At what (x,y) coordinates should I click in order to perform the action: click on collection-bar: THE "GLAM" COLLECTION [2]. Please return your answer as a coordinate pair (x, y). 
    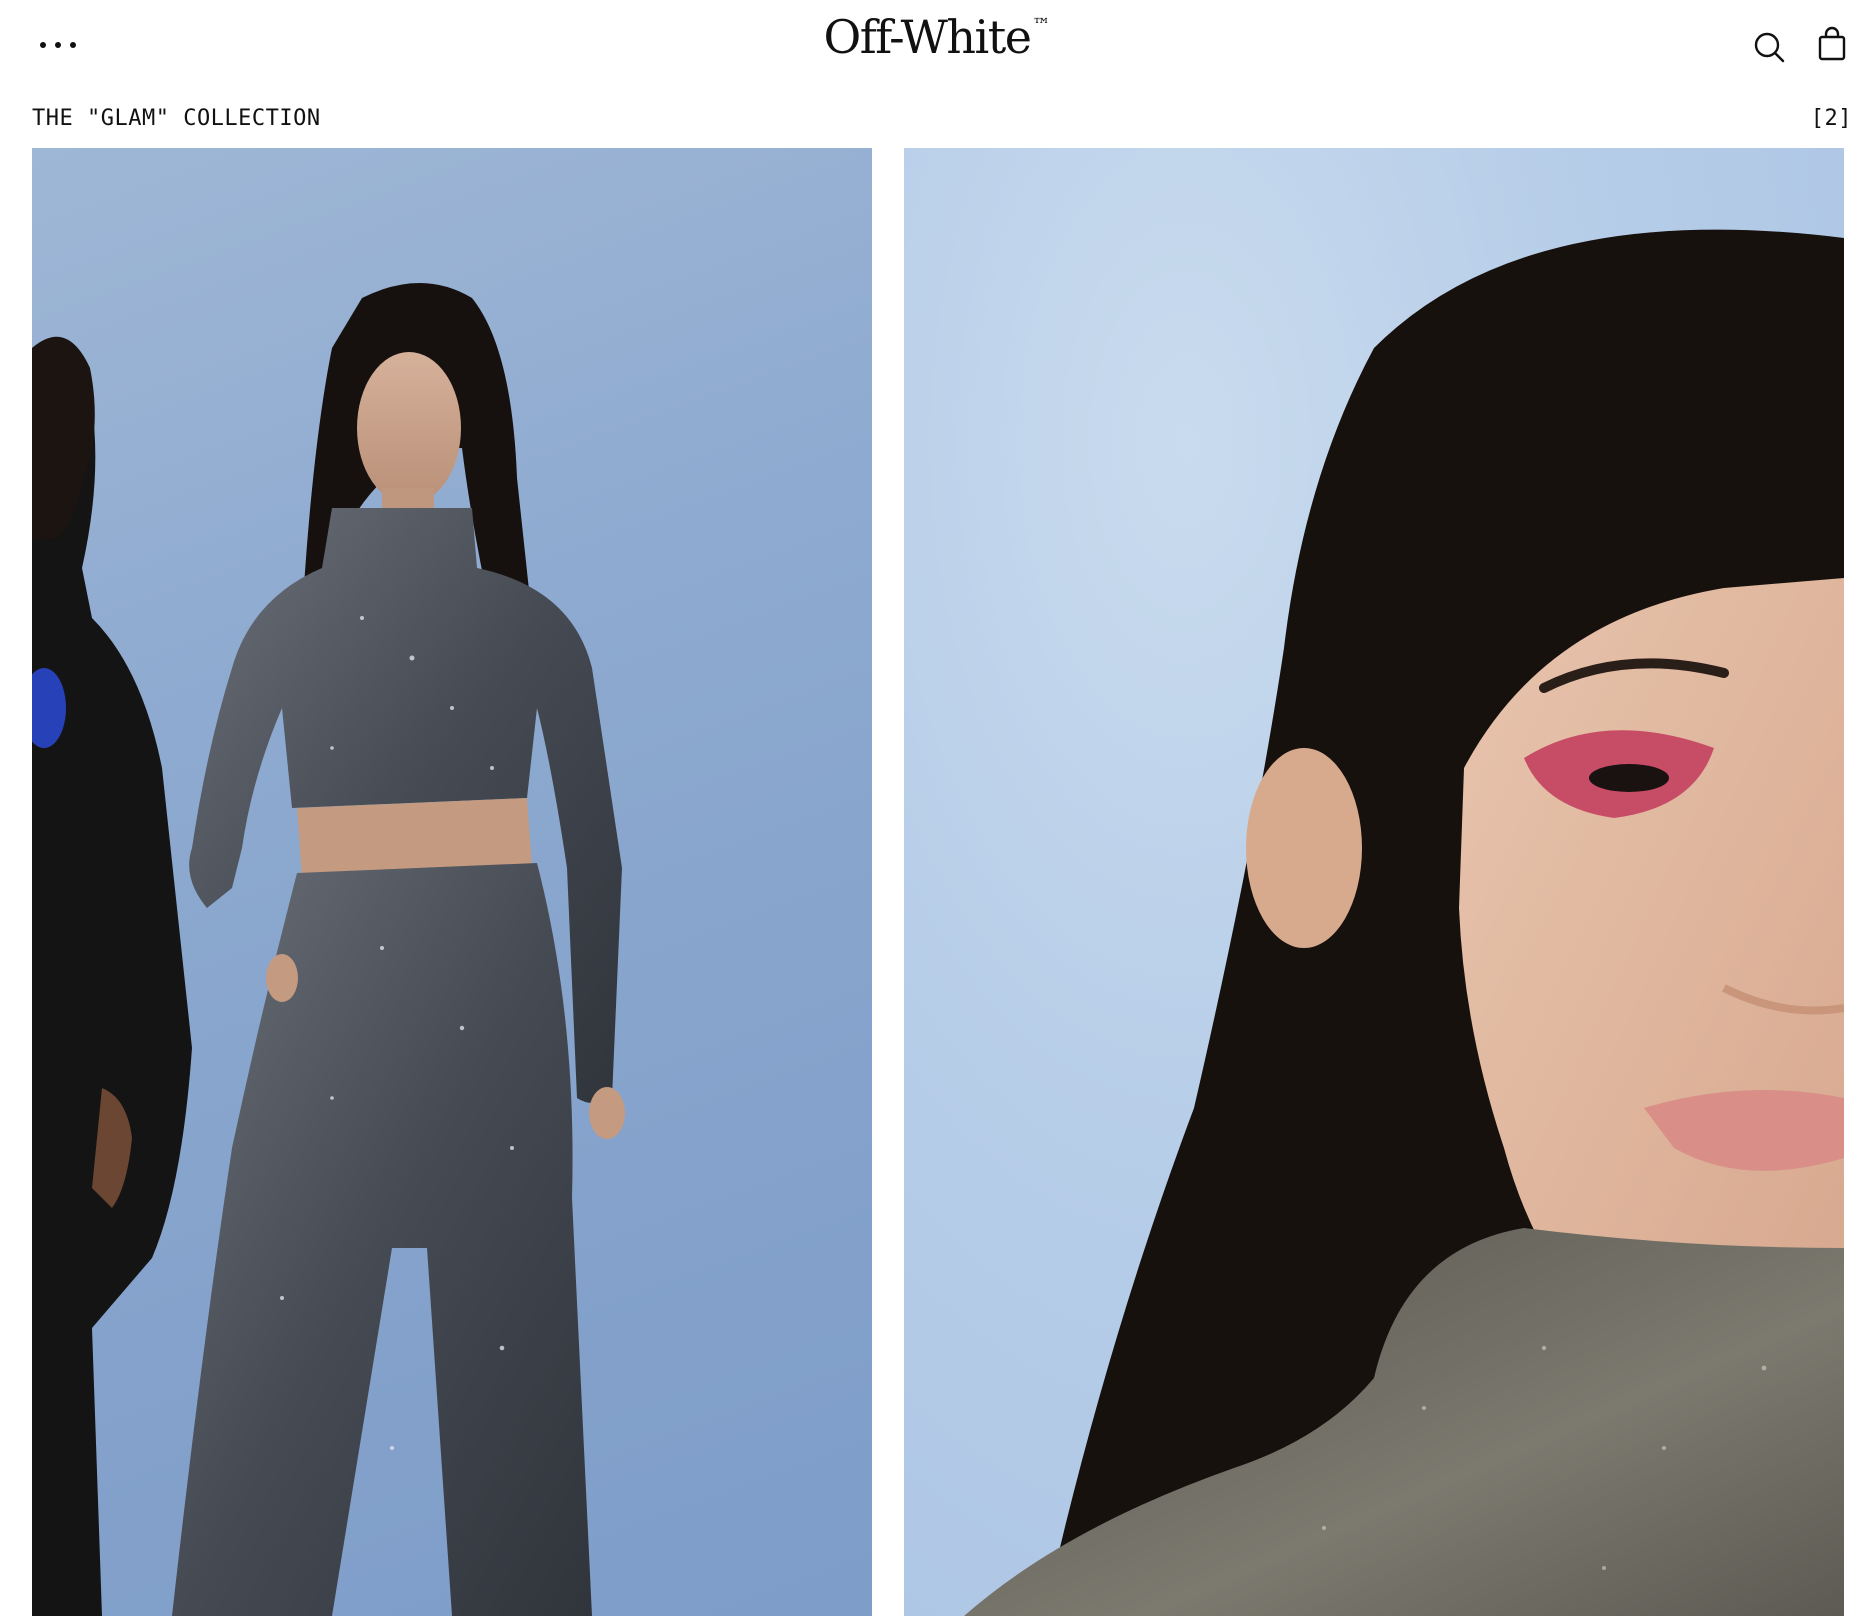
    Looking at the image, I should click on (942, 118).